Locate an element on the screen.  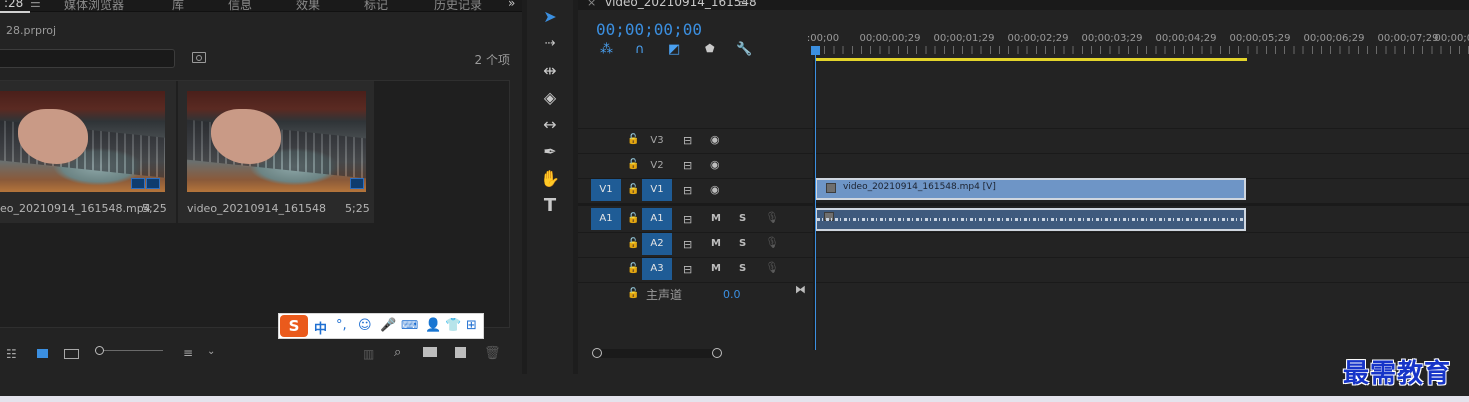
track-label-v2: V2 is located at coordinates (657, 166).